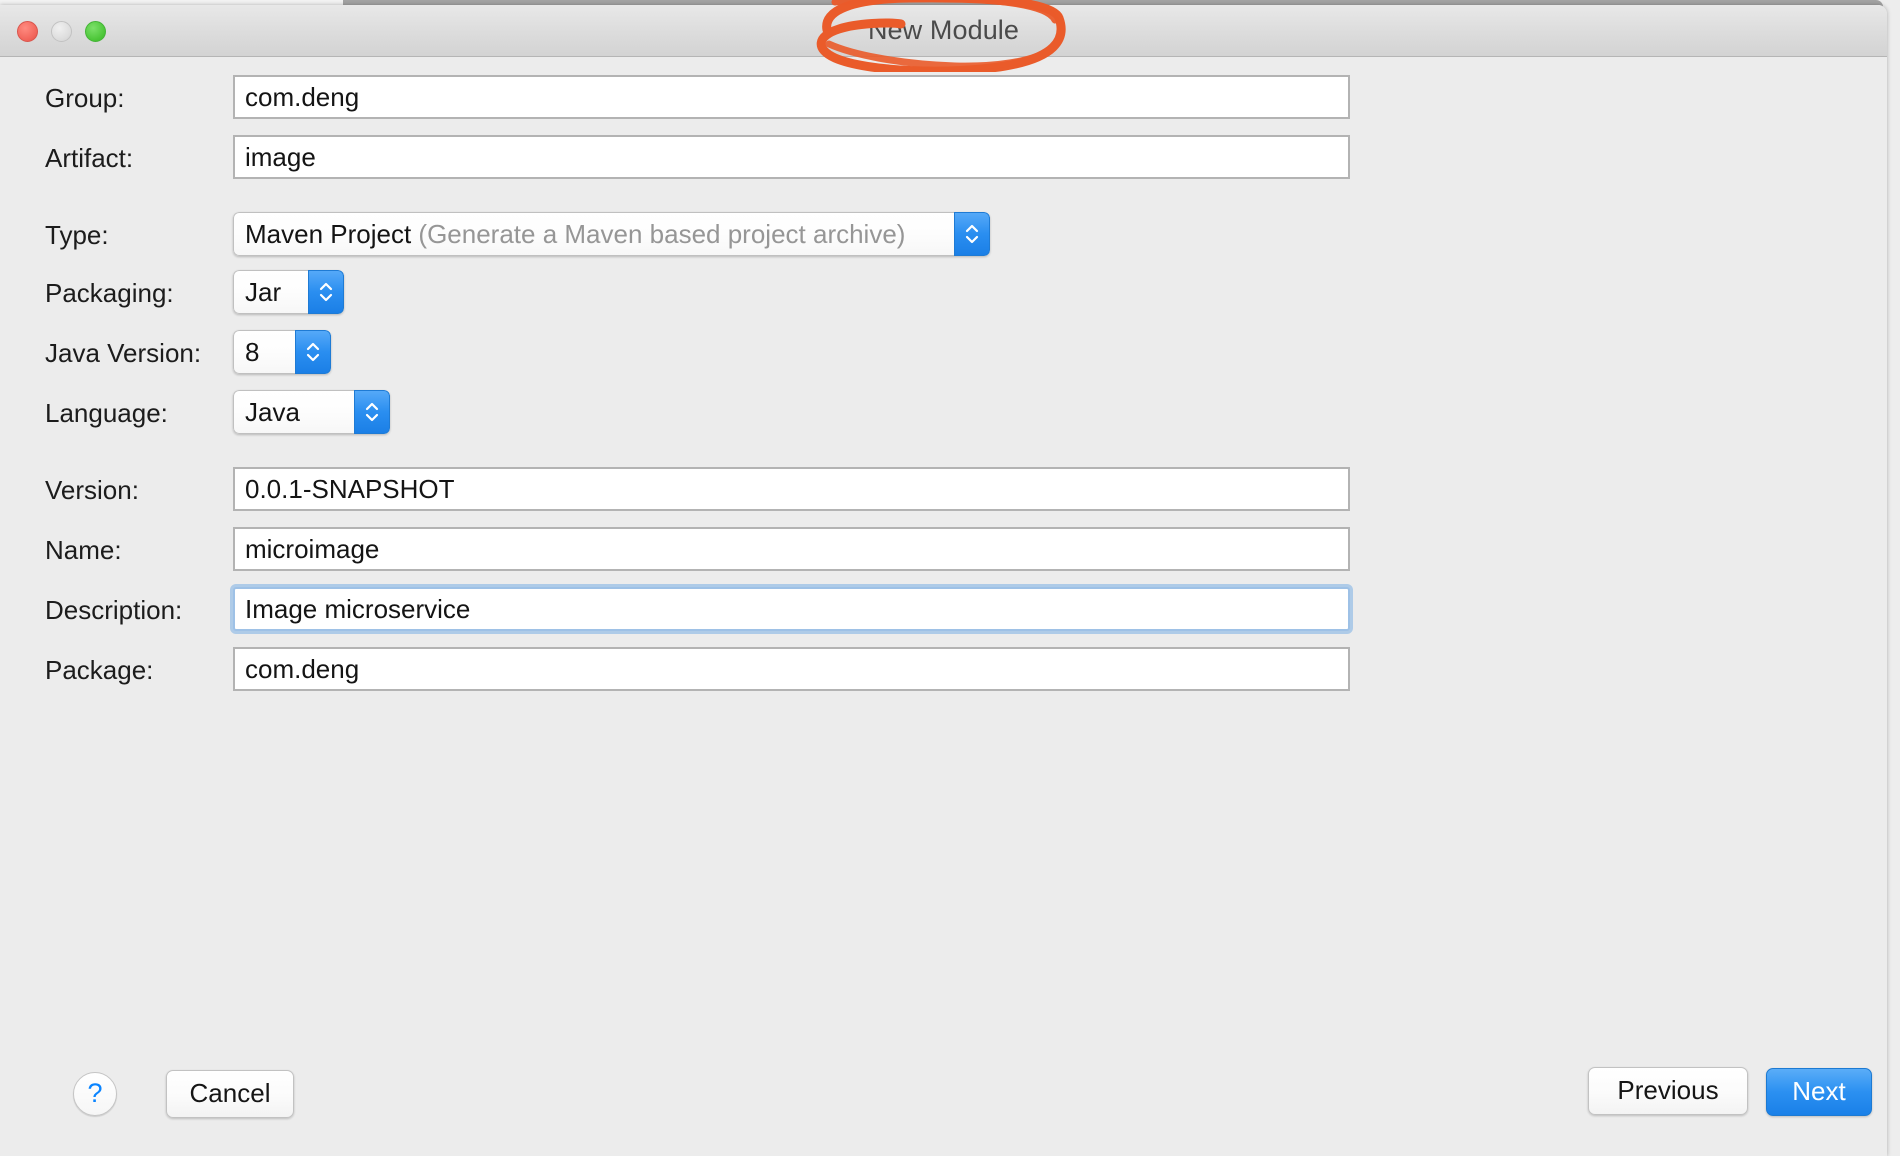 This screenshot has width=1900, height=1156. I want to click on language-label: Language:, so click(106, 413).